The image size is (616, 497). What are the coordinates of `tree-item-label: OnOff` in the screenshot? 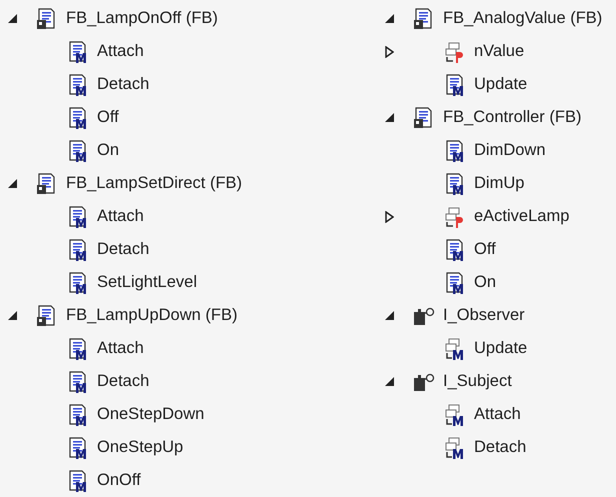 It's located at (119, 480).